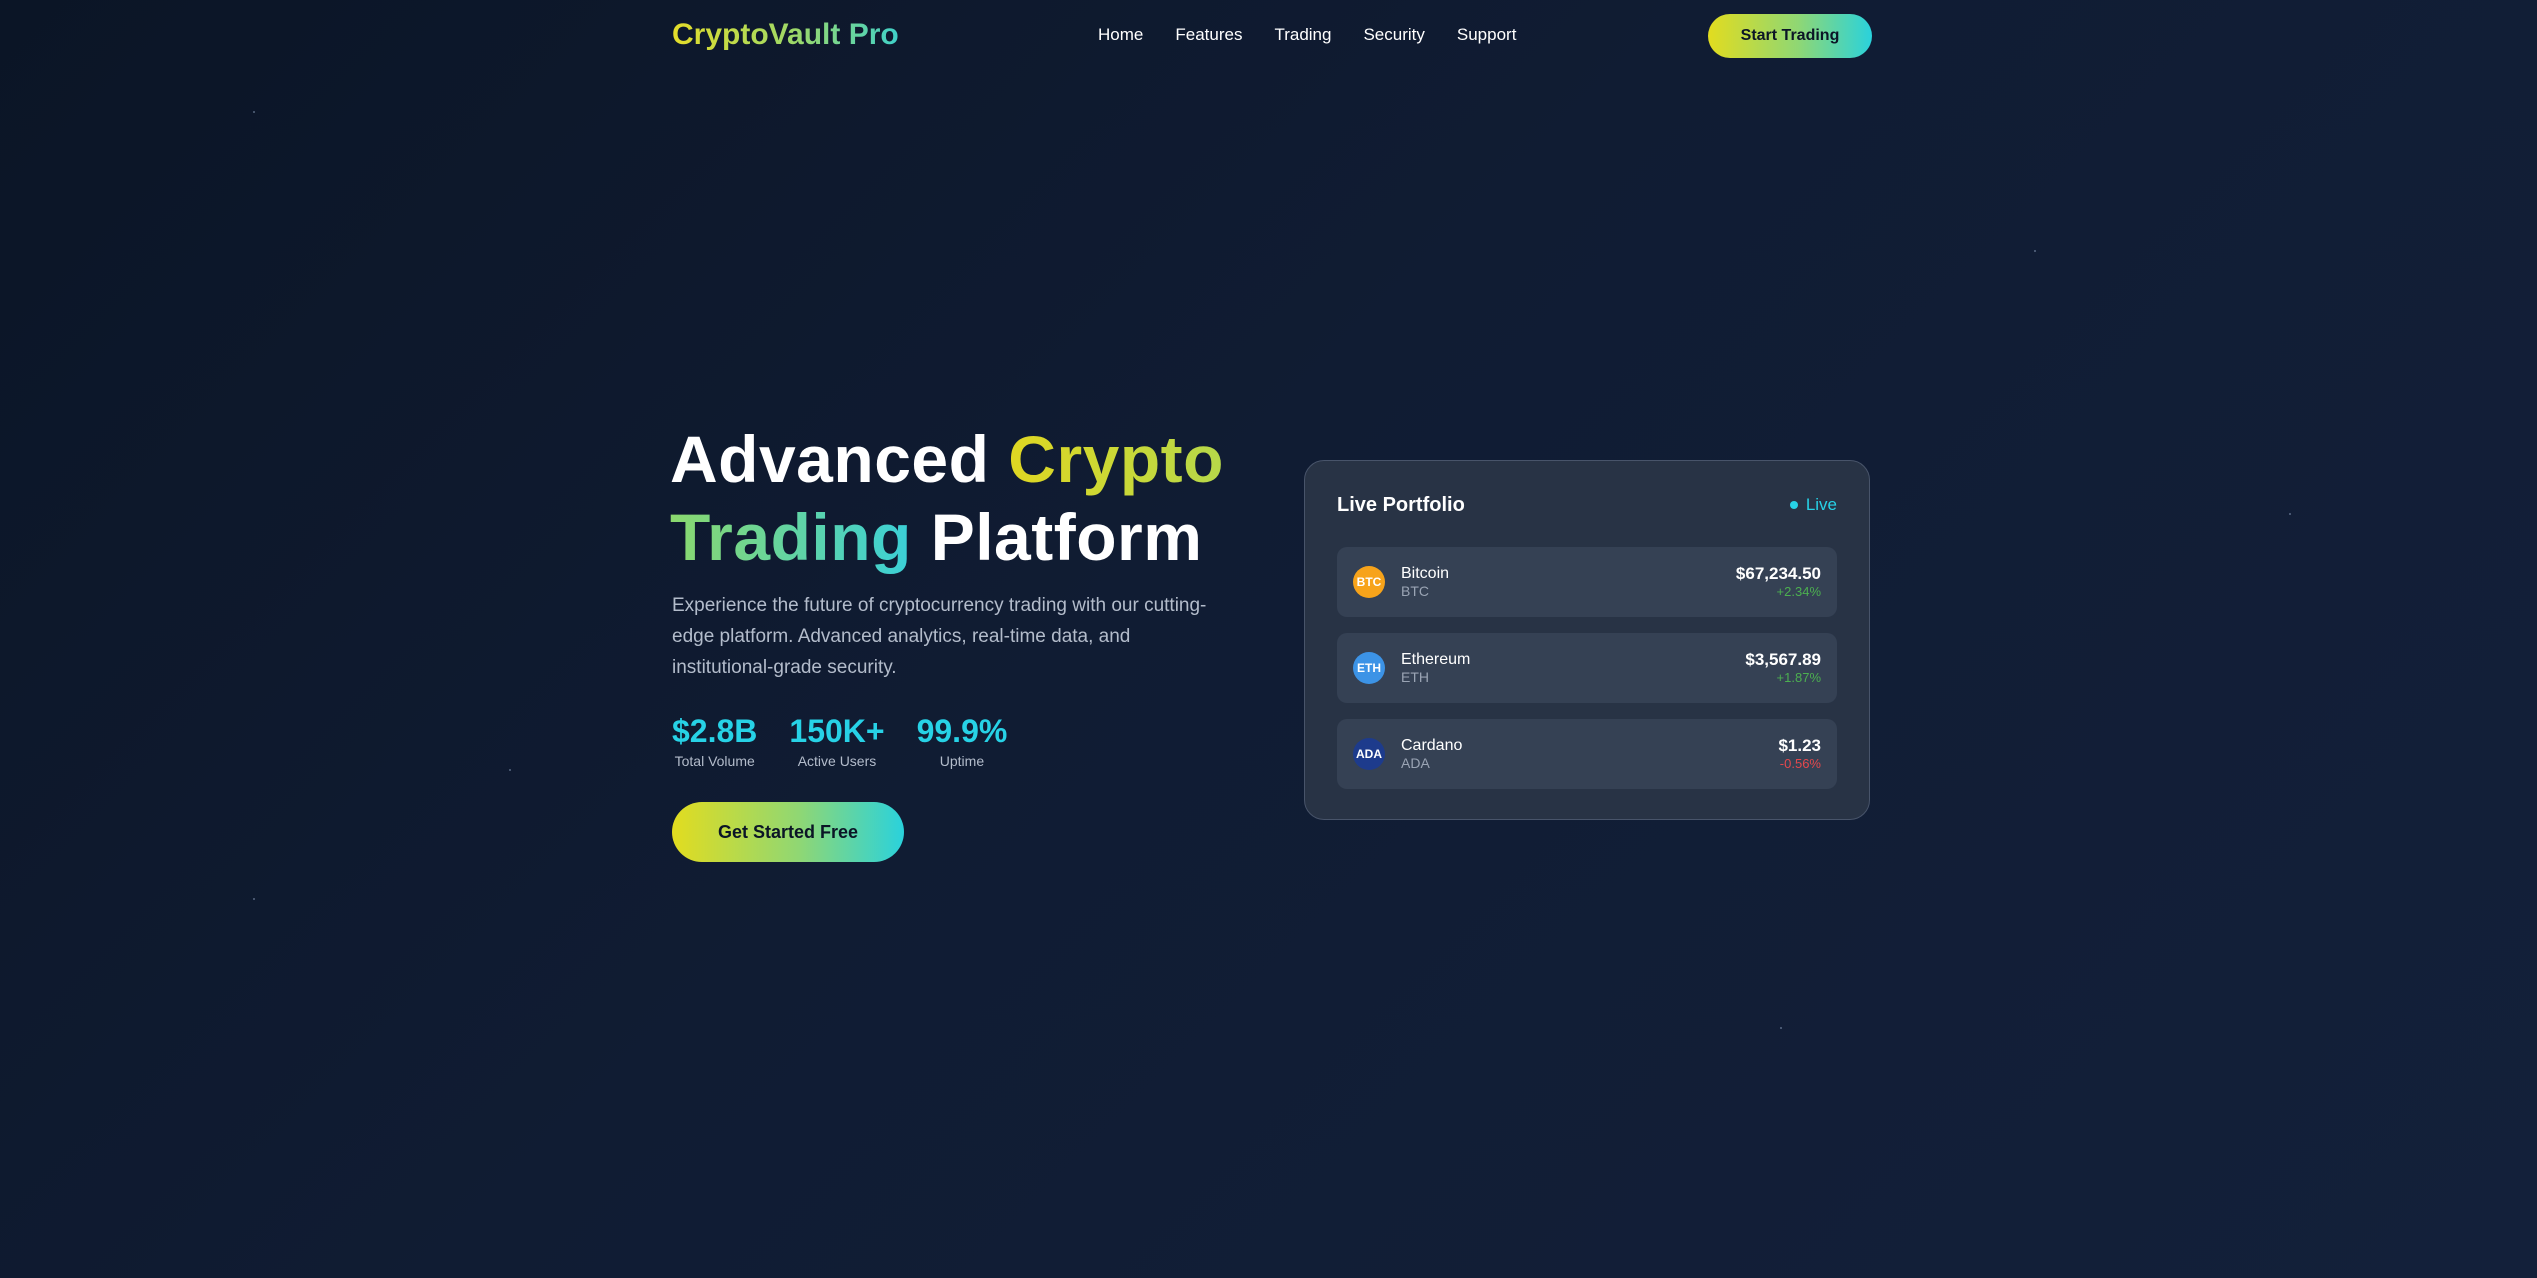 The height and width of the screenshot is (1278, 2537). Describe the element at coordinates (1208, 35) in the screenshot. I see `nav-link-features: Features` at that location.